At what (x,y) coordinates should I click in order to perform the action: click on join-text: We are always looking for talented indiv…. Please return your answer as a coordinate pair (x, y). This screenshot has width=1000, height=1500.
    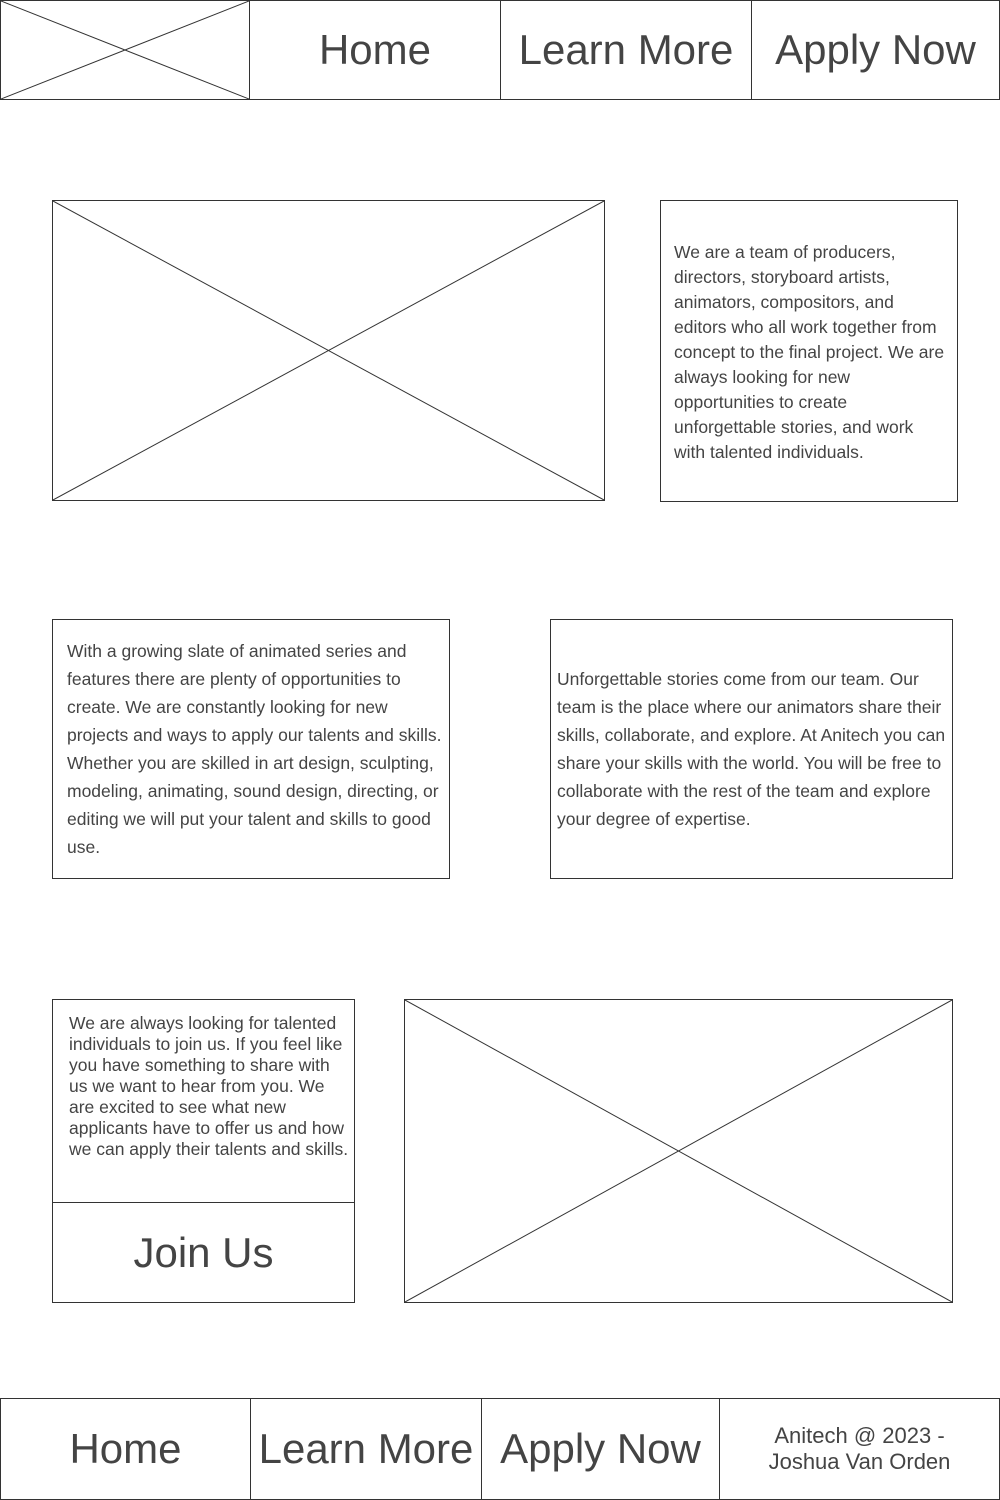
    Looking at the image, I should click on (209, 1086).